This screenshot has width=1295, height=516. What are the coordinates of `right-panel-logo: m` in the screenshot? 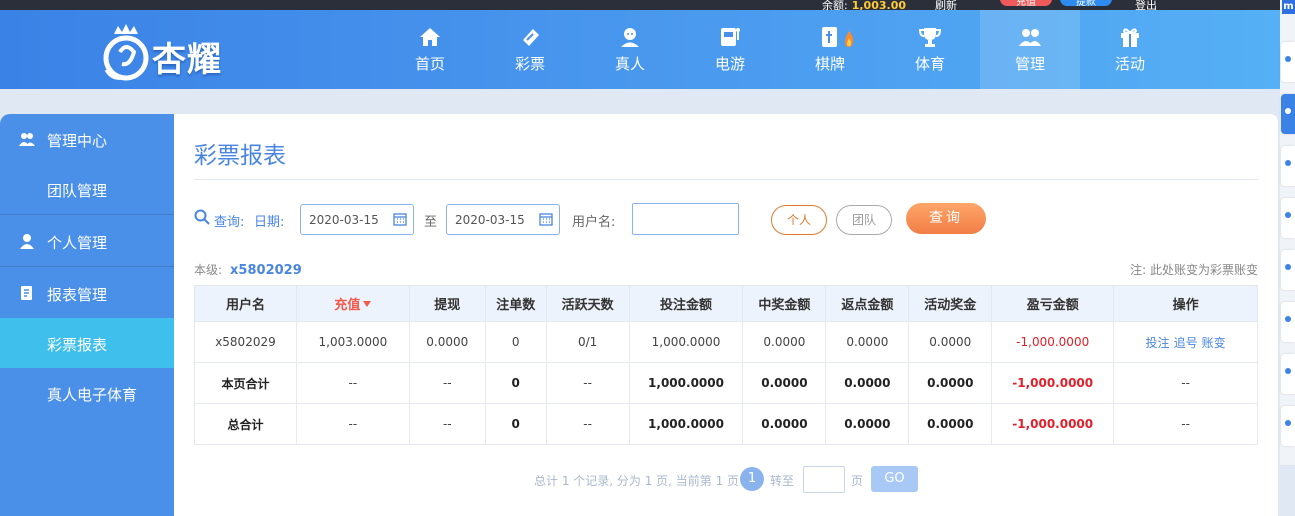 It's located at (1288, 7).